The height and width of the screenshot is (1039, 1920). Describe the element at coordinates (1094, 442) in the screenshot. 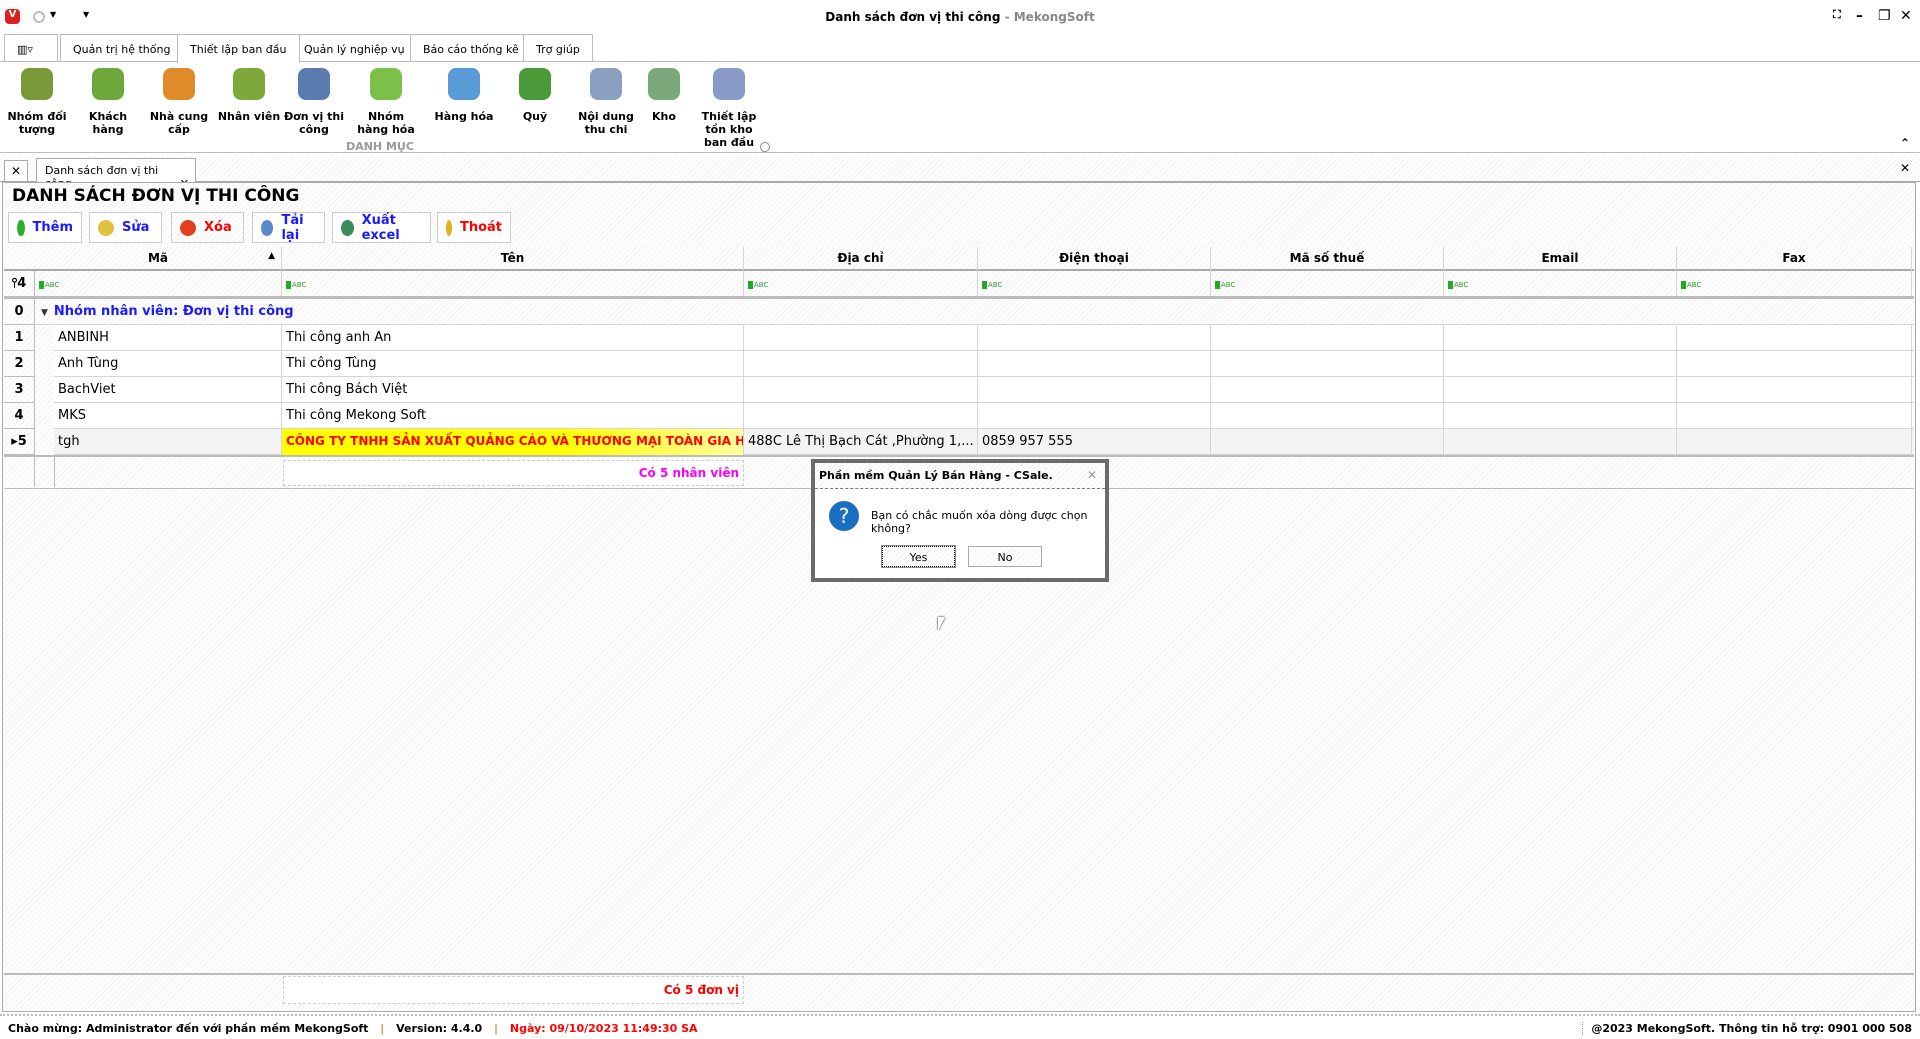

I see `table-cell: 0859 957 555` at that location.